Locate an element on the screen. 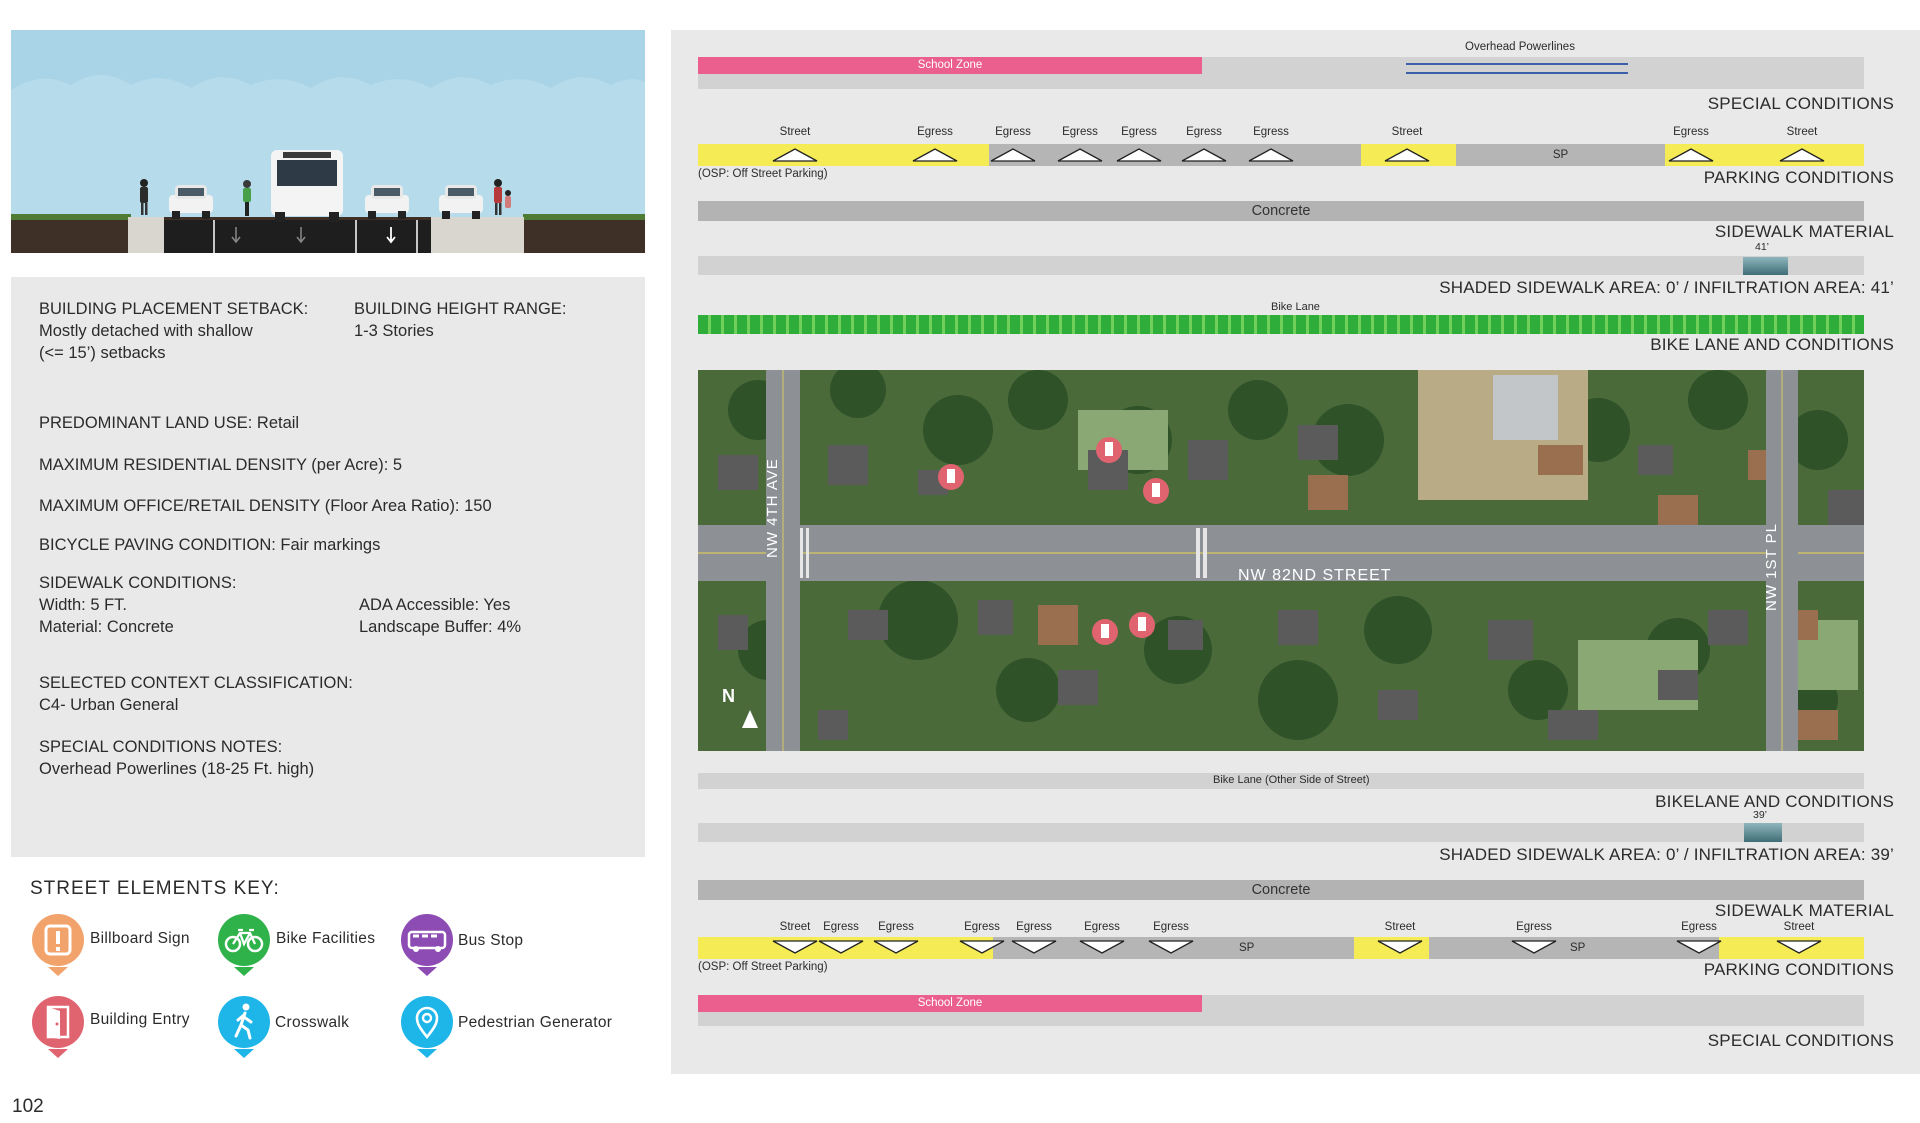 The image size is (1920, 1123). south-parking-conditions-label: PARKING CONDITIONS is located at coordinates (1798, 969).